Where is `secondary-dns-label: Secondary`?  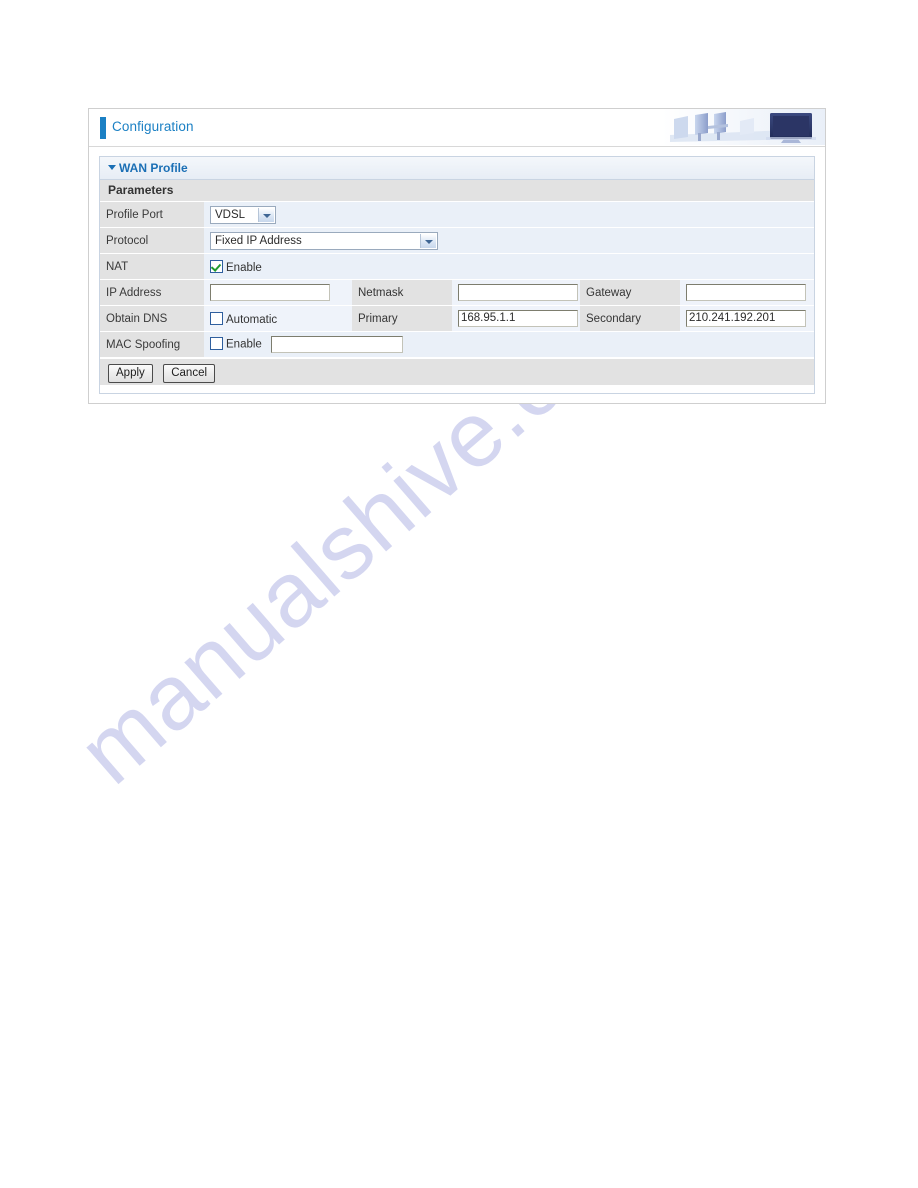 secondary-dns-label: Secondary is located at coordinates (630, 318).